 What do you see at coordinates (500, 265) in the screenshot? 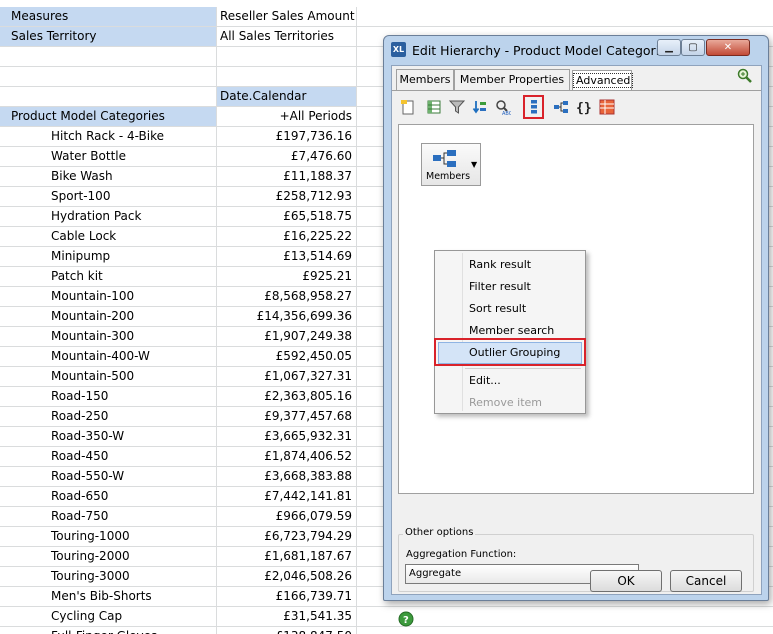
I see `menu-item-rank-result: Rank result` at bounding box center [500, 265].